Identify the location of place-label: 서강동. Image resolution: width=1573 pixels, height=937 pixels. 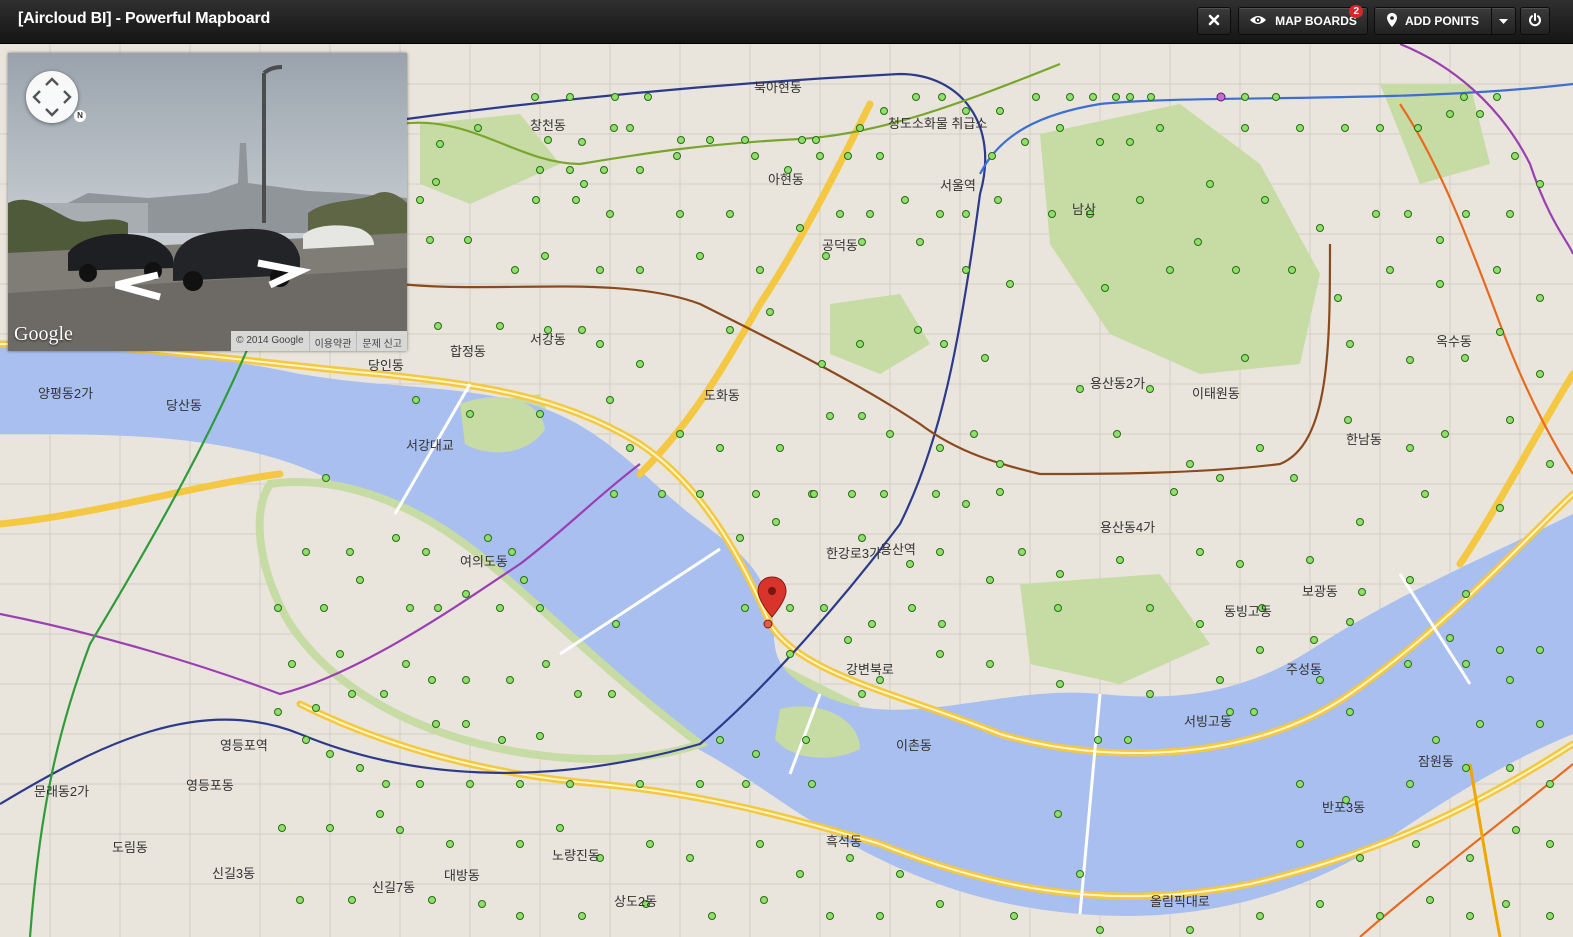
(548, 339).